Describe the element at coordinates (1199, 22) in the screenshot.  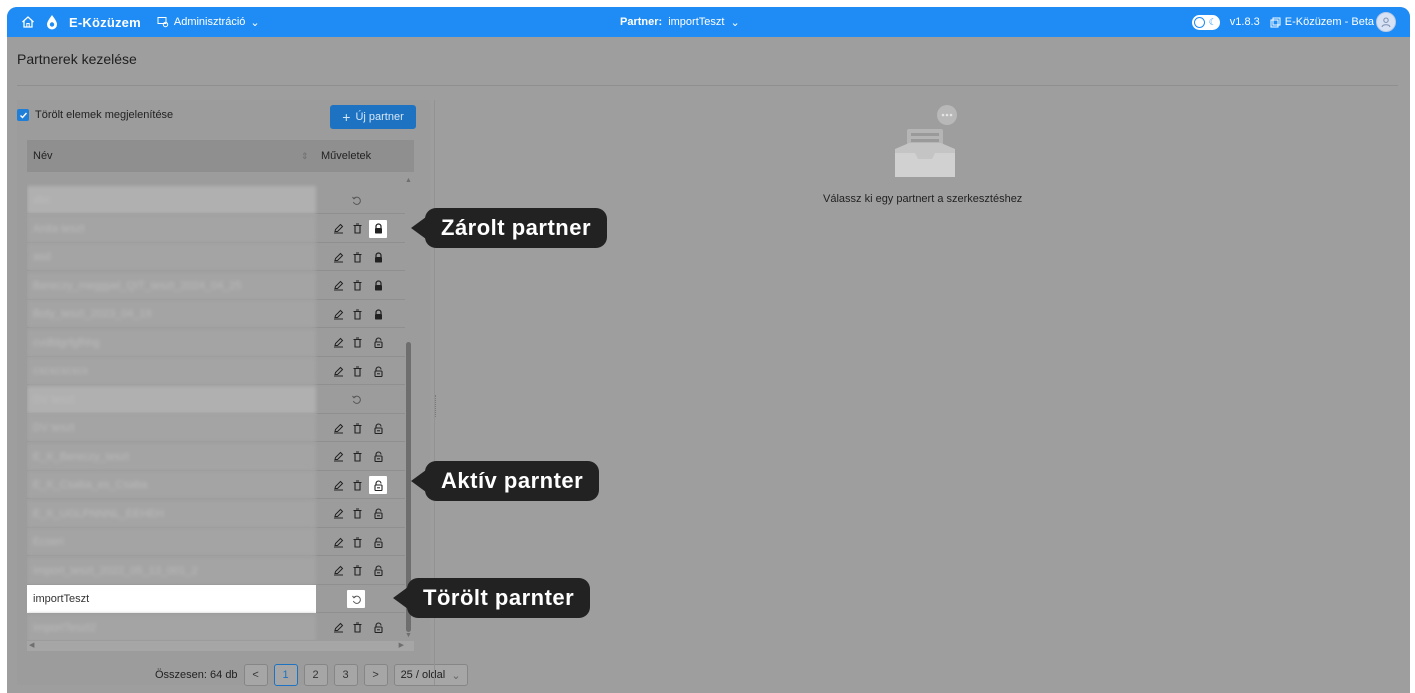
I see `toggle-knob` at that location.